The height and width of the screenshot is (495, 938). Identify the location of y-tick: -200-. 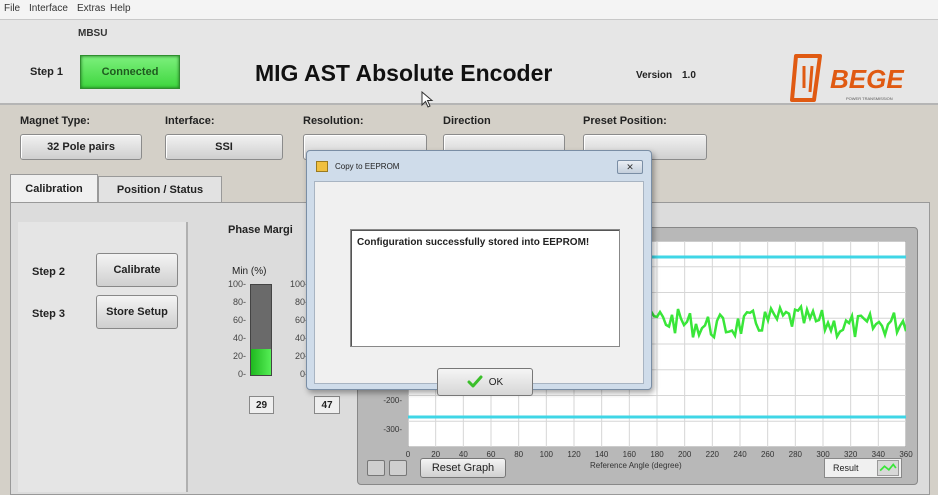
(392, 400).